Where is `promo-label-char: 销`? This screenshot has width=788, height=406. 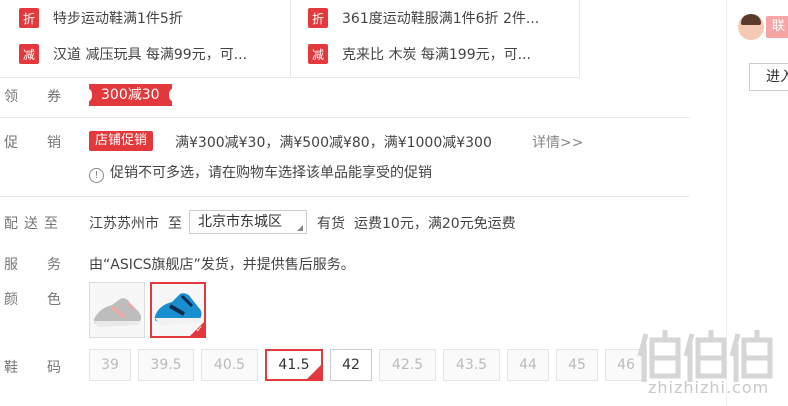
promo-label-char: 销 is located at coordinates (54, 143).